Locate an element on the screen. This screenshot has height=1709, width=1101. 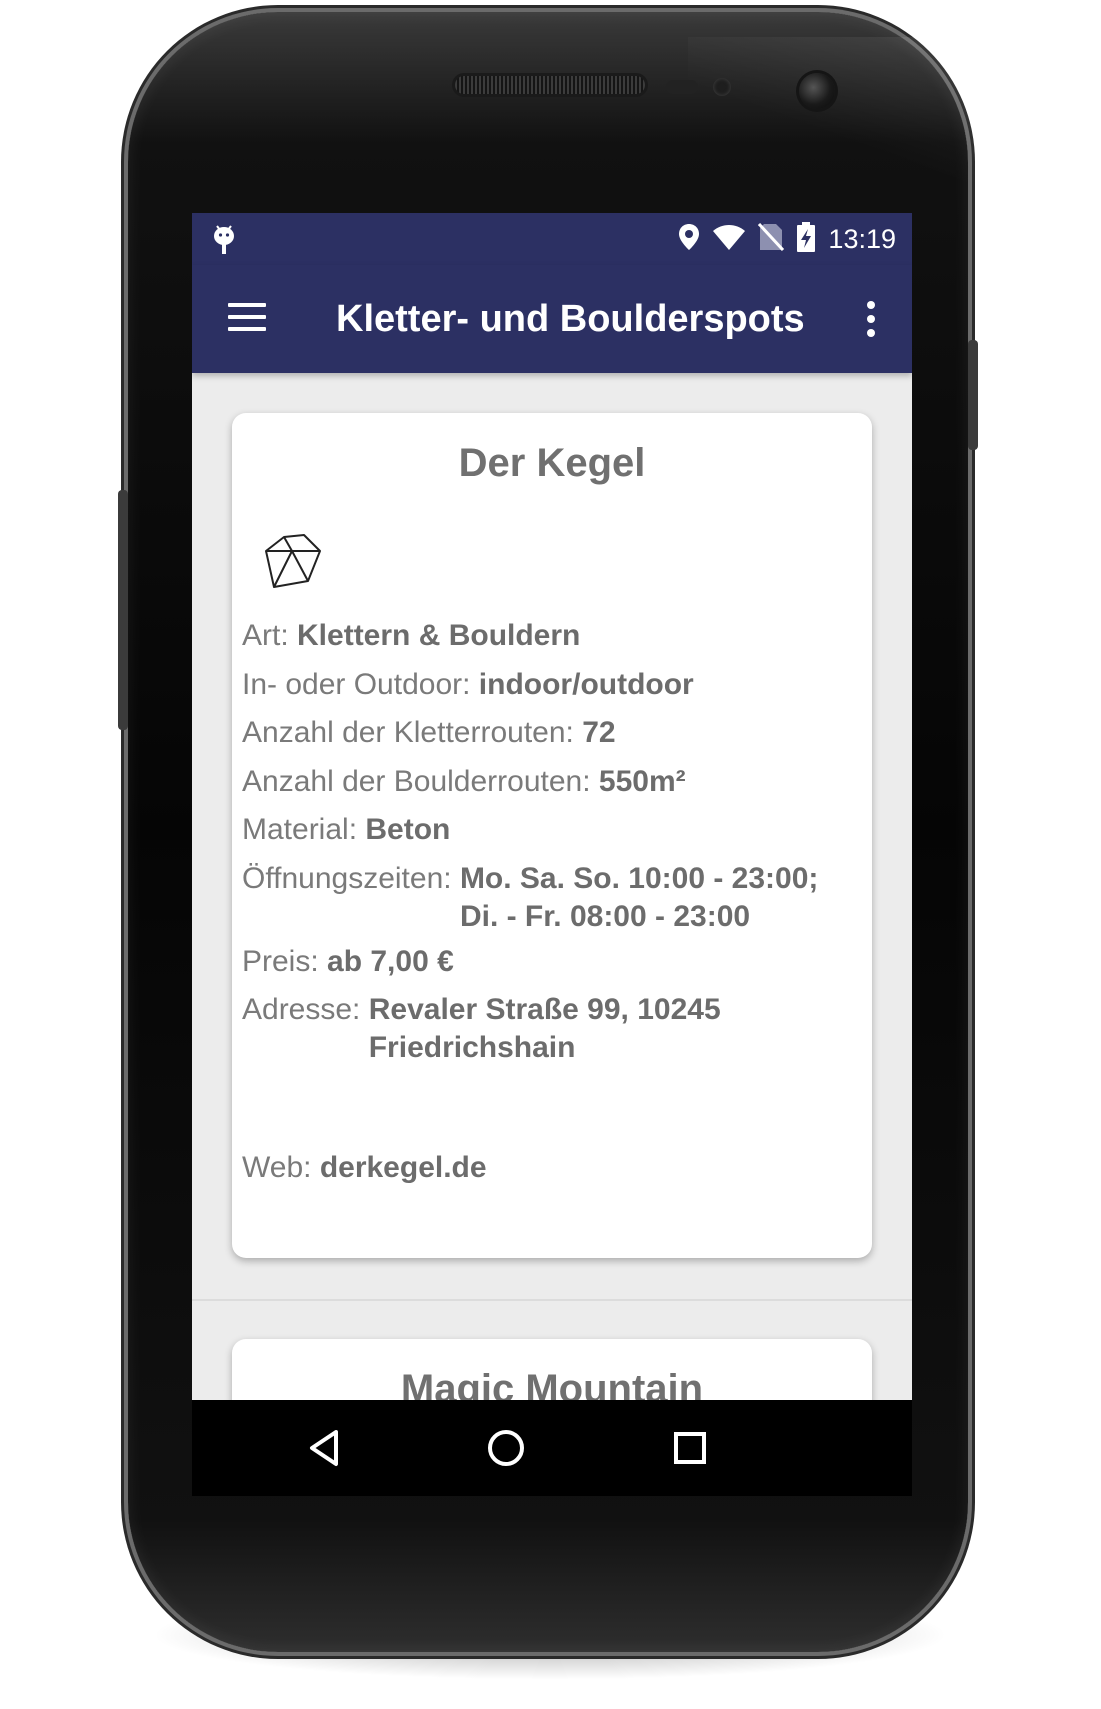
field-boulderrouten: Anzahl der Boulderrouten: 550m² is located at coordinates (464, 782).